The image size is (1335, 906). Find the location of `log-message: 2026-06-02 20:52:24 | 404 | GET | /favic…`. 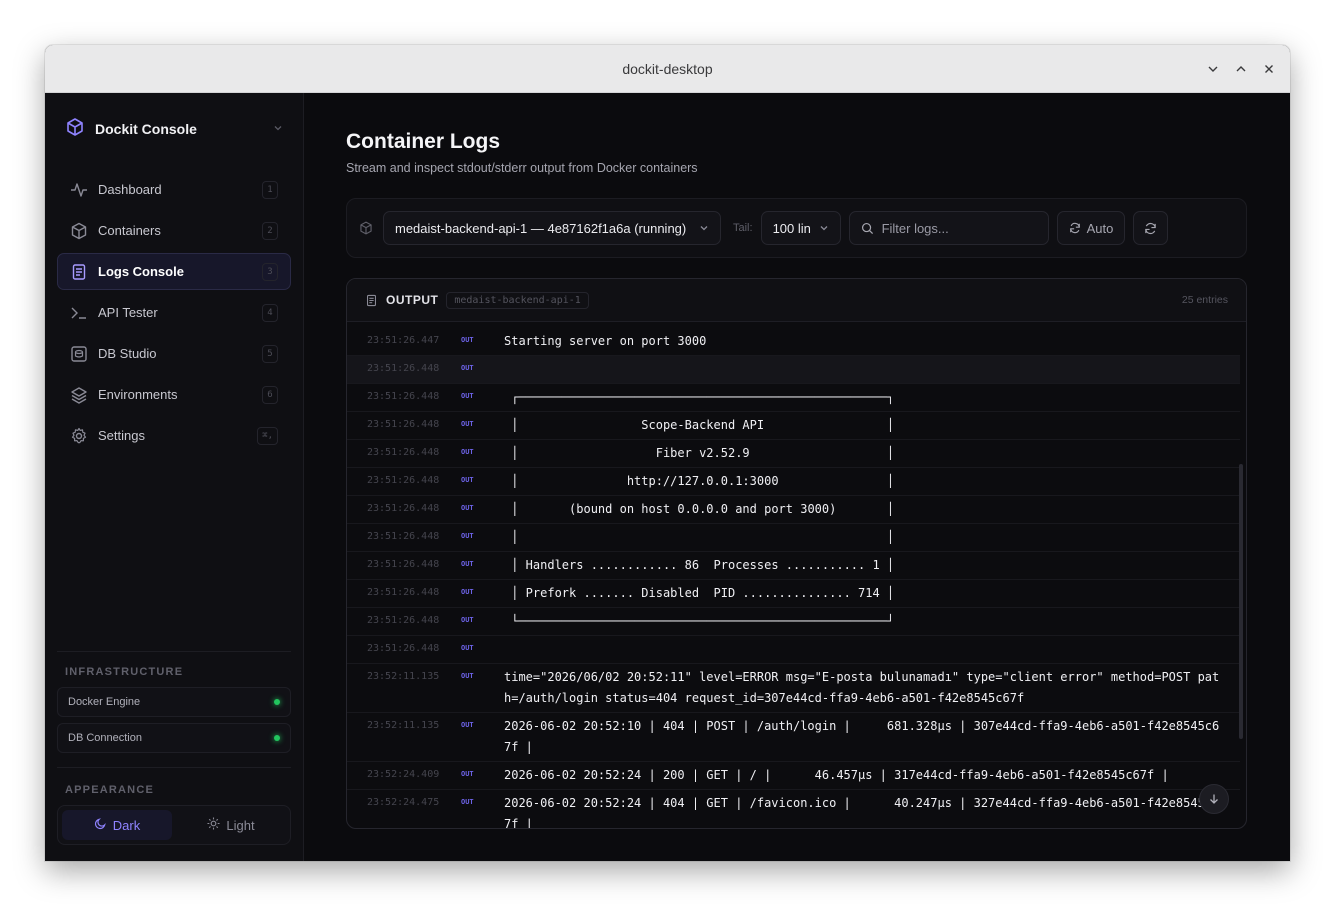

log-message: 2026-06-02 20:52:24 | 404 | GET | /favic… is located at coordinates (862, 812).